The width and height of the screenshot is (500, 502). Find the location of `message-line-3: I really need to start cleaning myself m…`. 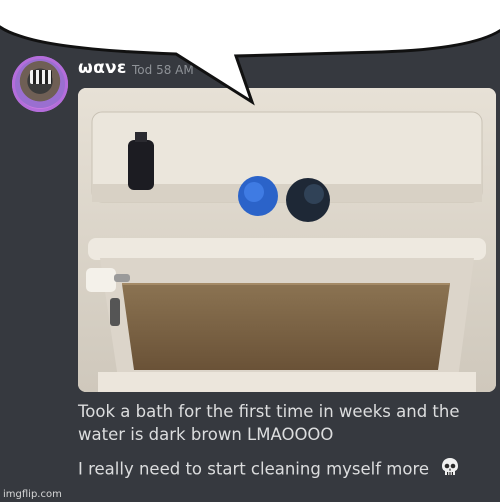

message-line-3: I really need to start cleaning myself m… is located at coordinates (254, 469).